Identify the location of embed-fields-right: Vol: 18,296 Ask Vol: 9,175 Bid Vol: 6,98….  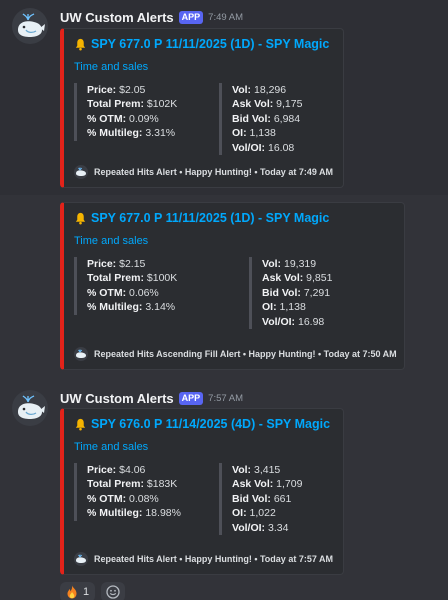
(261, 119).